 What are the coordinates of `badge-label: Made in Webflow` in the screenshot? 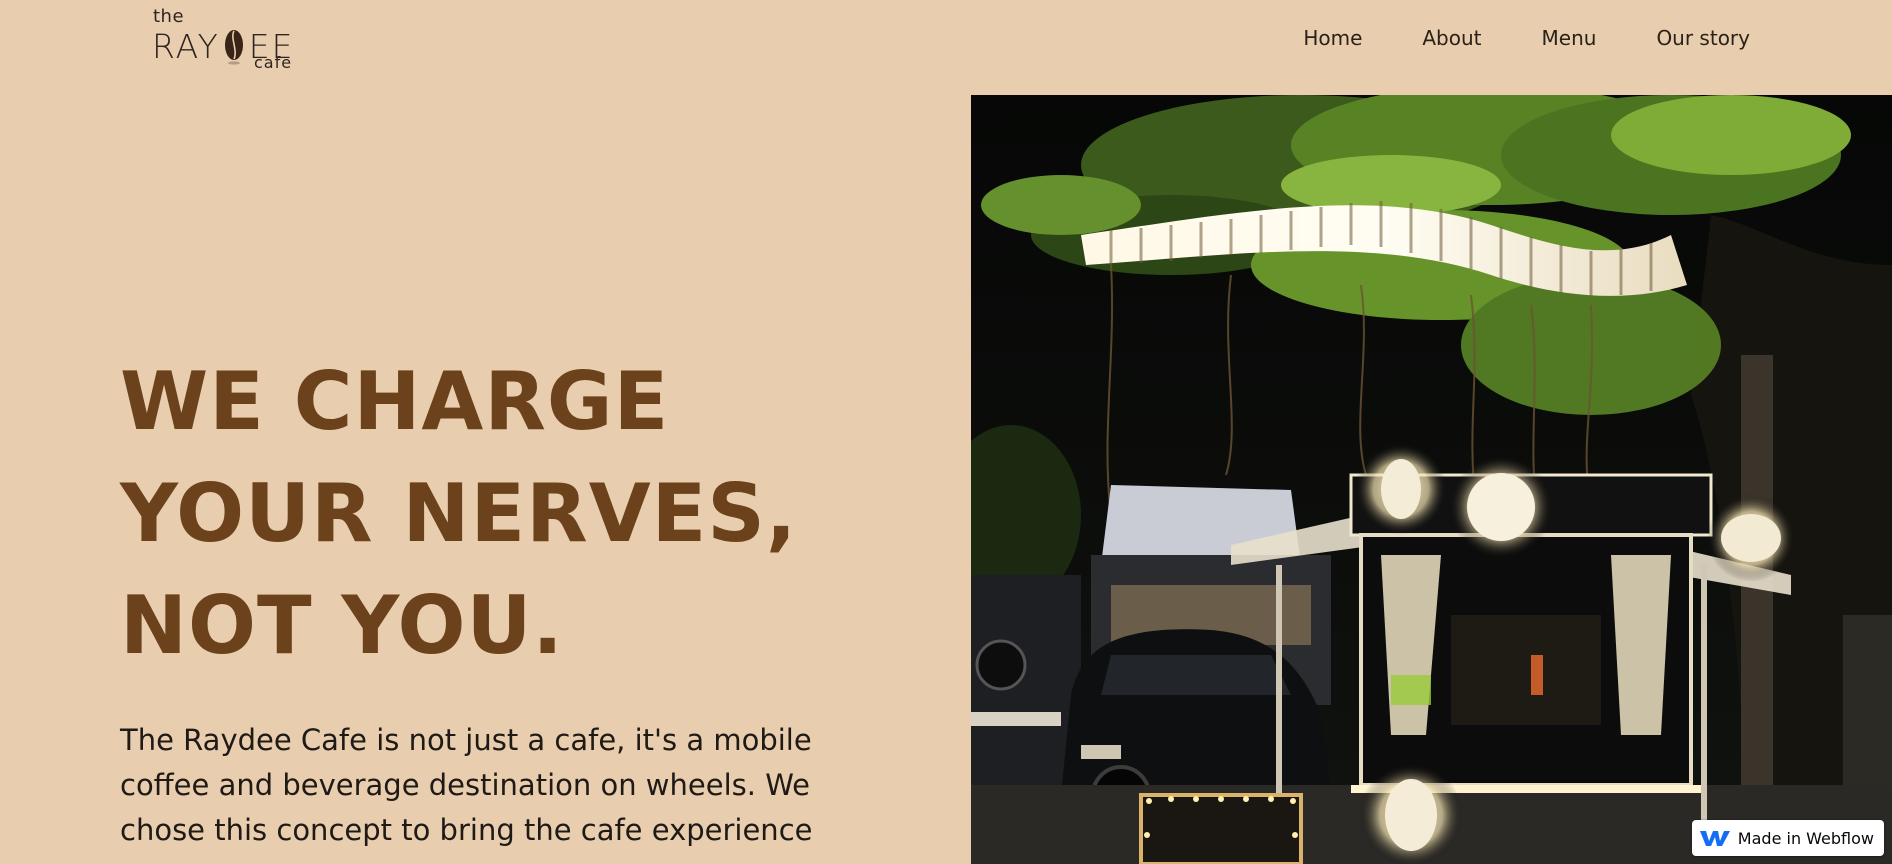 It's located at (1805, 838).